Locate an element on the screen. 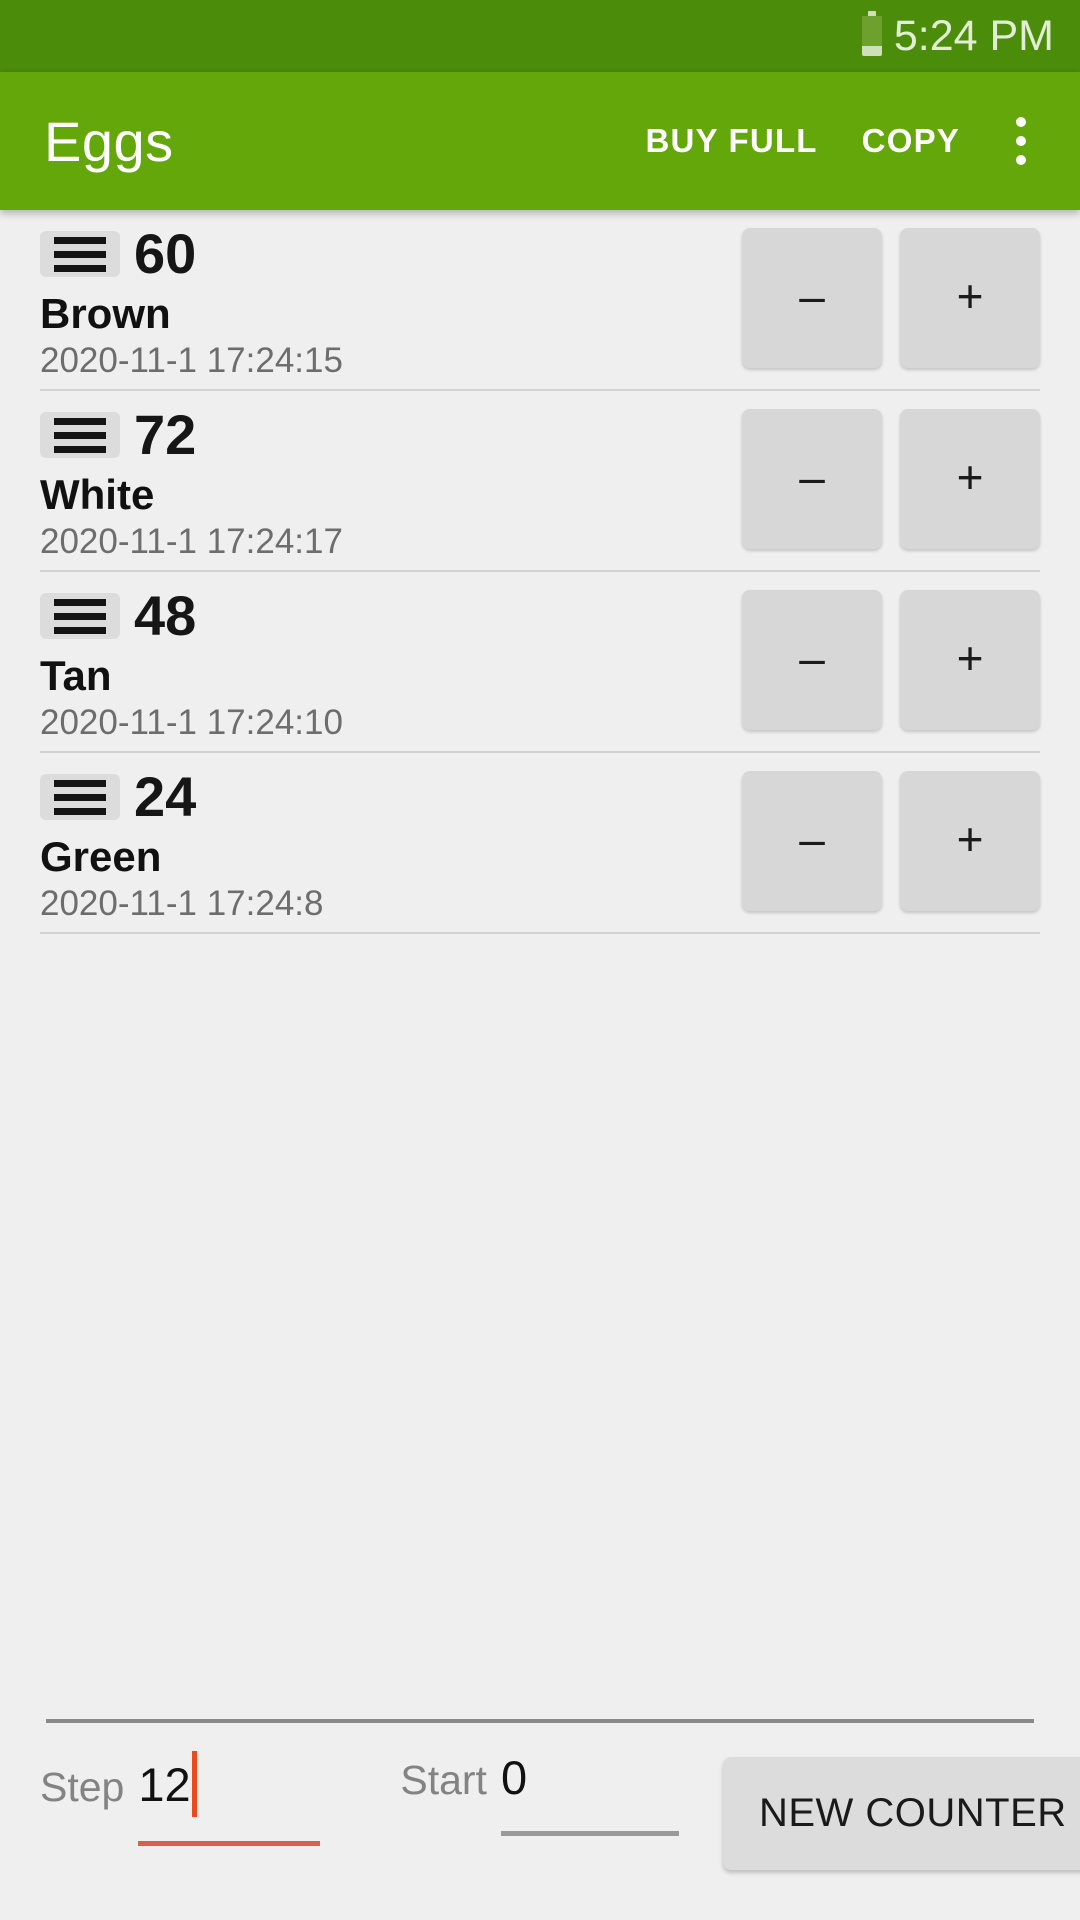 This screenshot has height=1920, width=1080. counter-timestamp: 2020-11-1 17:24:8 is located at coordinates (182, 904).